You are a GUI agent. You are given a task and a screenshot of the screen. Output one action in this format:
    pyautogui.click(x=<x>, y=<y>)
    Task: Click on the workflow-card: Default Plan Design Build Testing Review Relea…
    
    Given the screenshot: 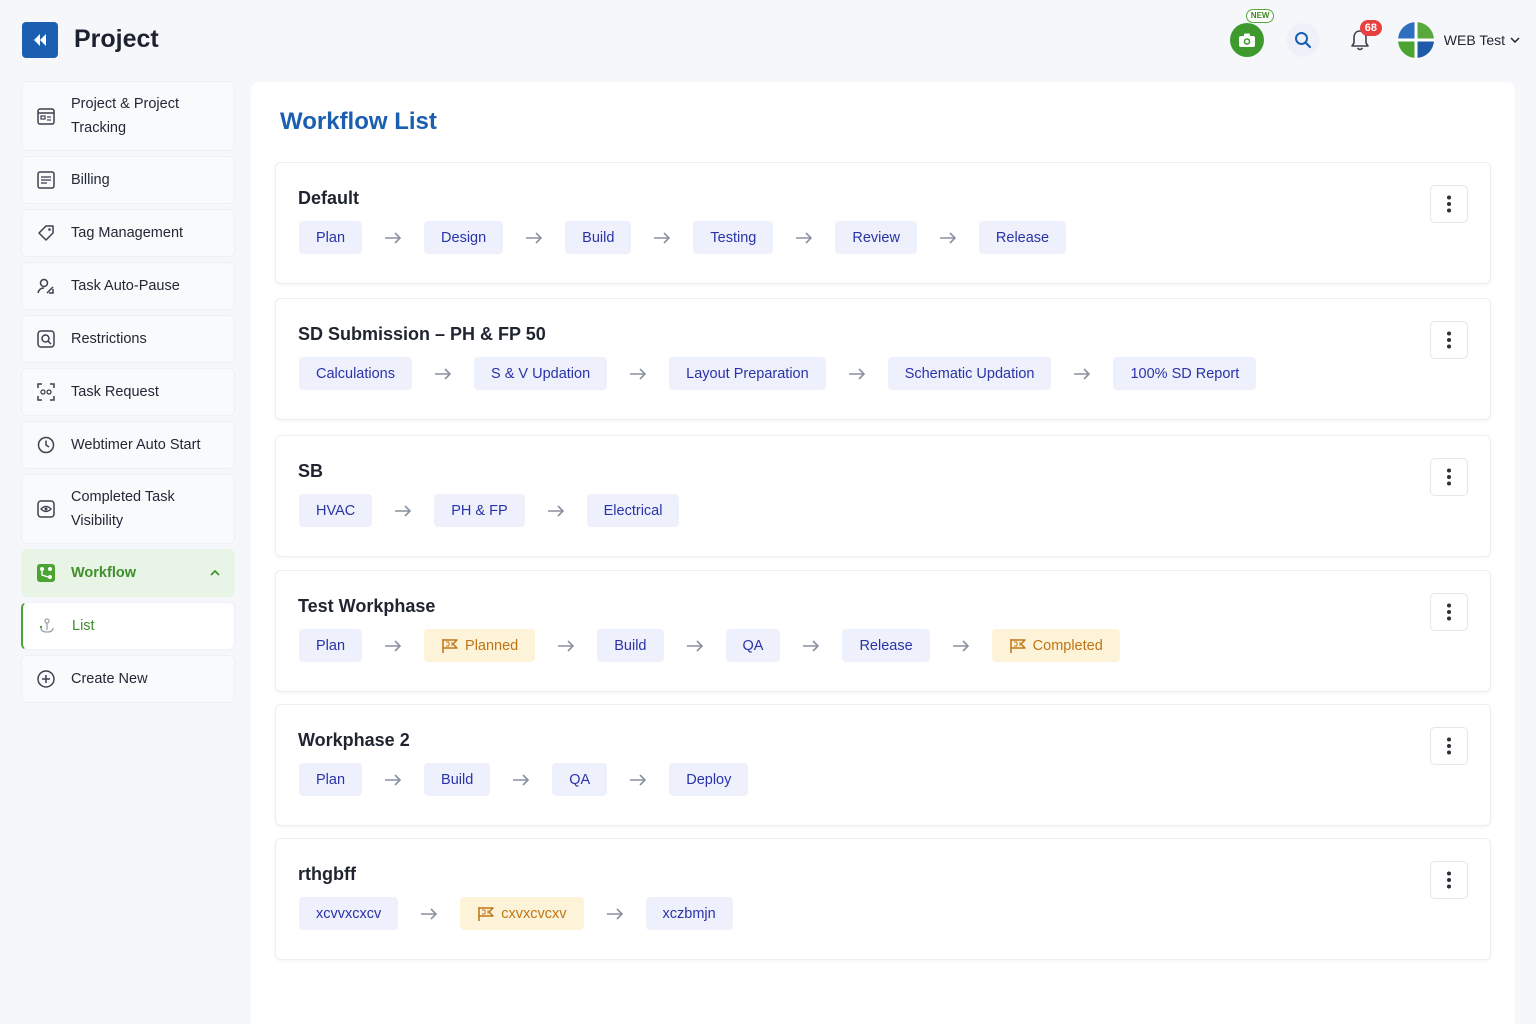 What is the action you would take?
    pyautogui.click(x=883, y=223)
    